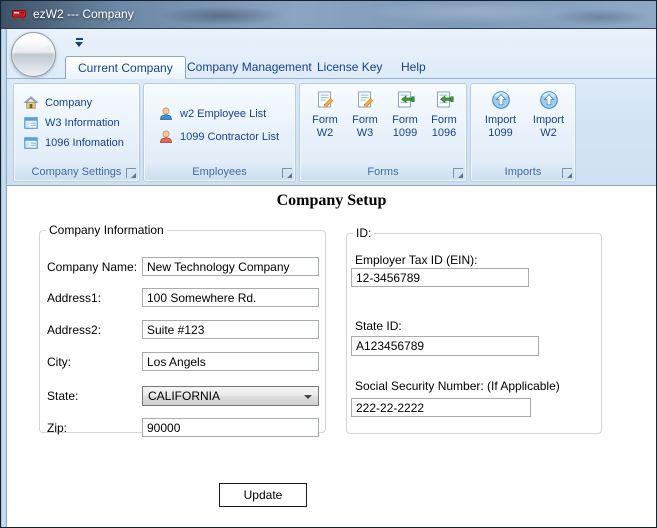  Describe the element at coordinates (331, 200) in the screenshot. I see `page-title: Company Setup` at that location.